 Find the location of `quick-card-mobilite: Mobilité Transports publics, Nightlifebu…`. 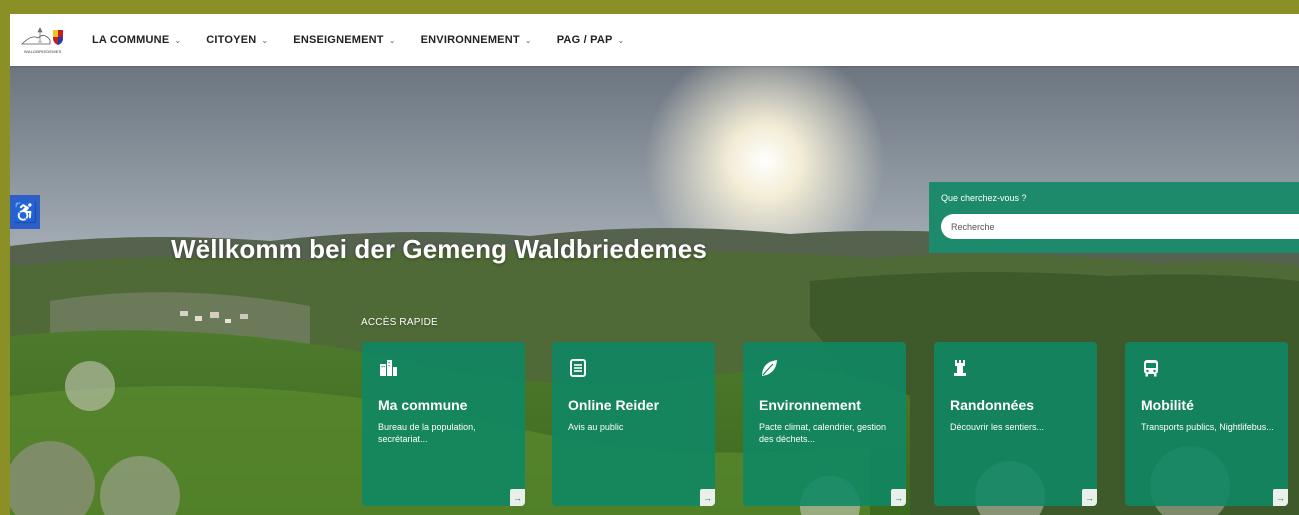

quick-card-mobilite: Mobilité Transports publics, Nightlifebu… is located at coordinates (1206, 424).